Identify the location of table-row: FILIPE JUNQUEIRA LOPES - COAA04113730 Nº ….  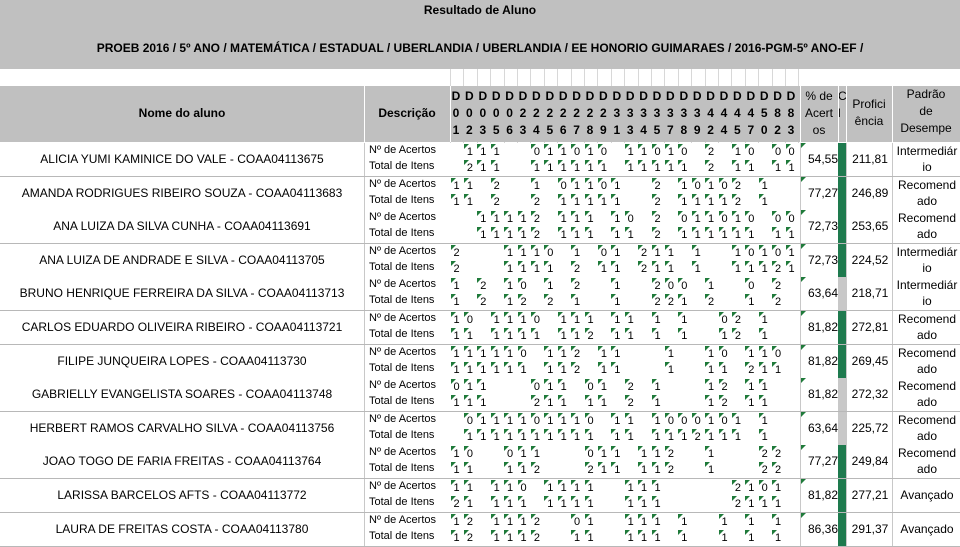
(480, 361).